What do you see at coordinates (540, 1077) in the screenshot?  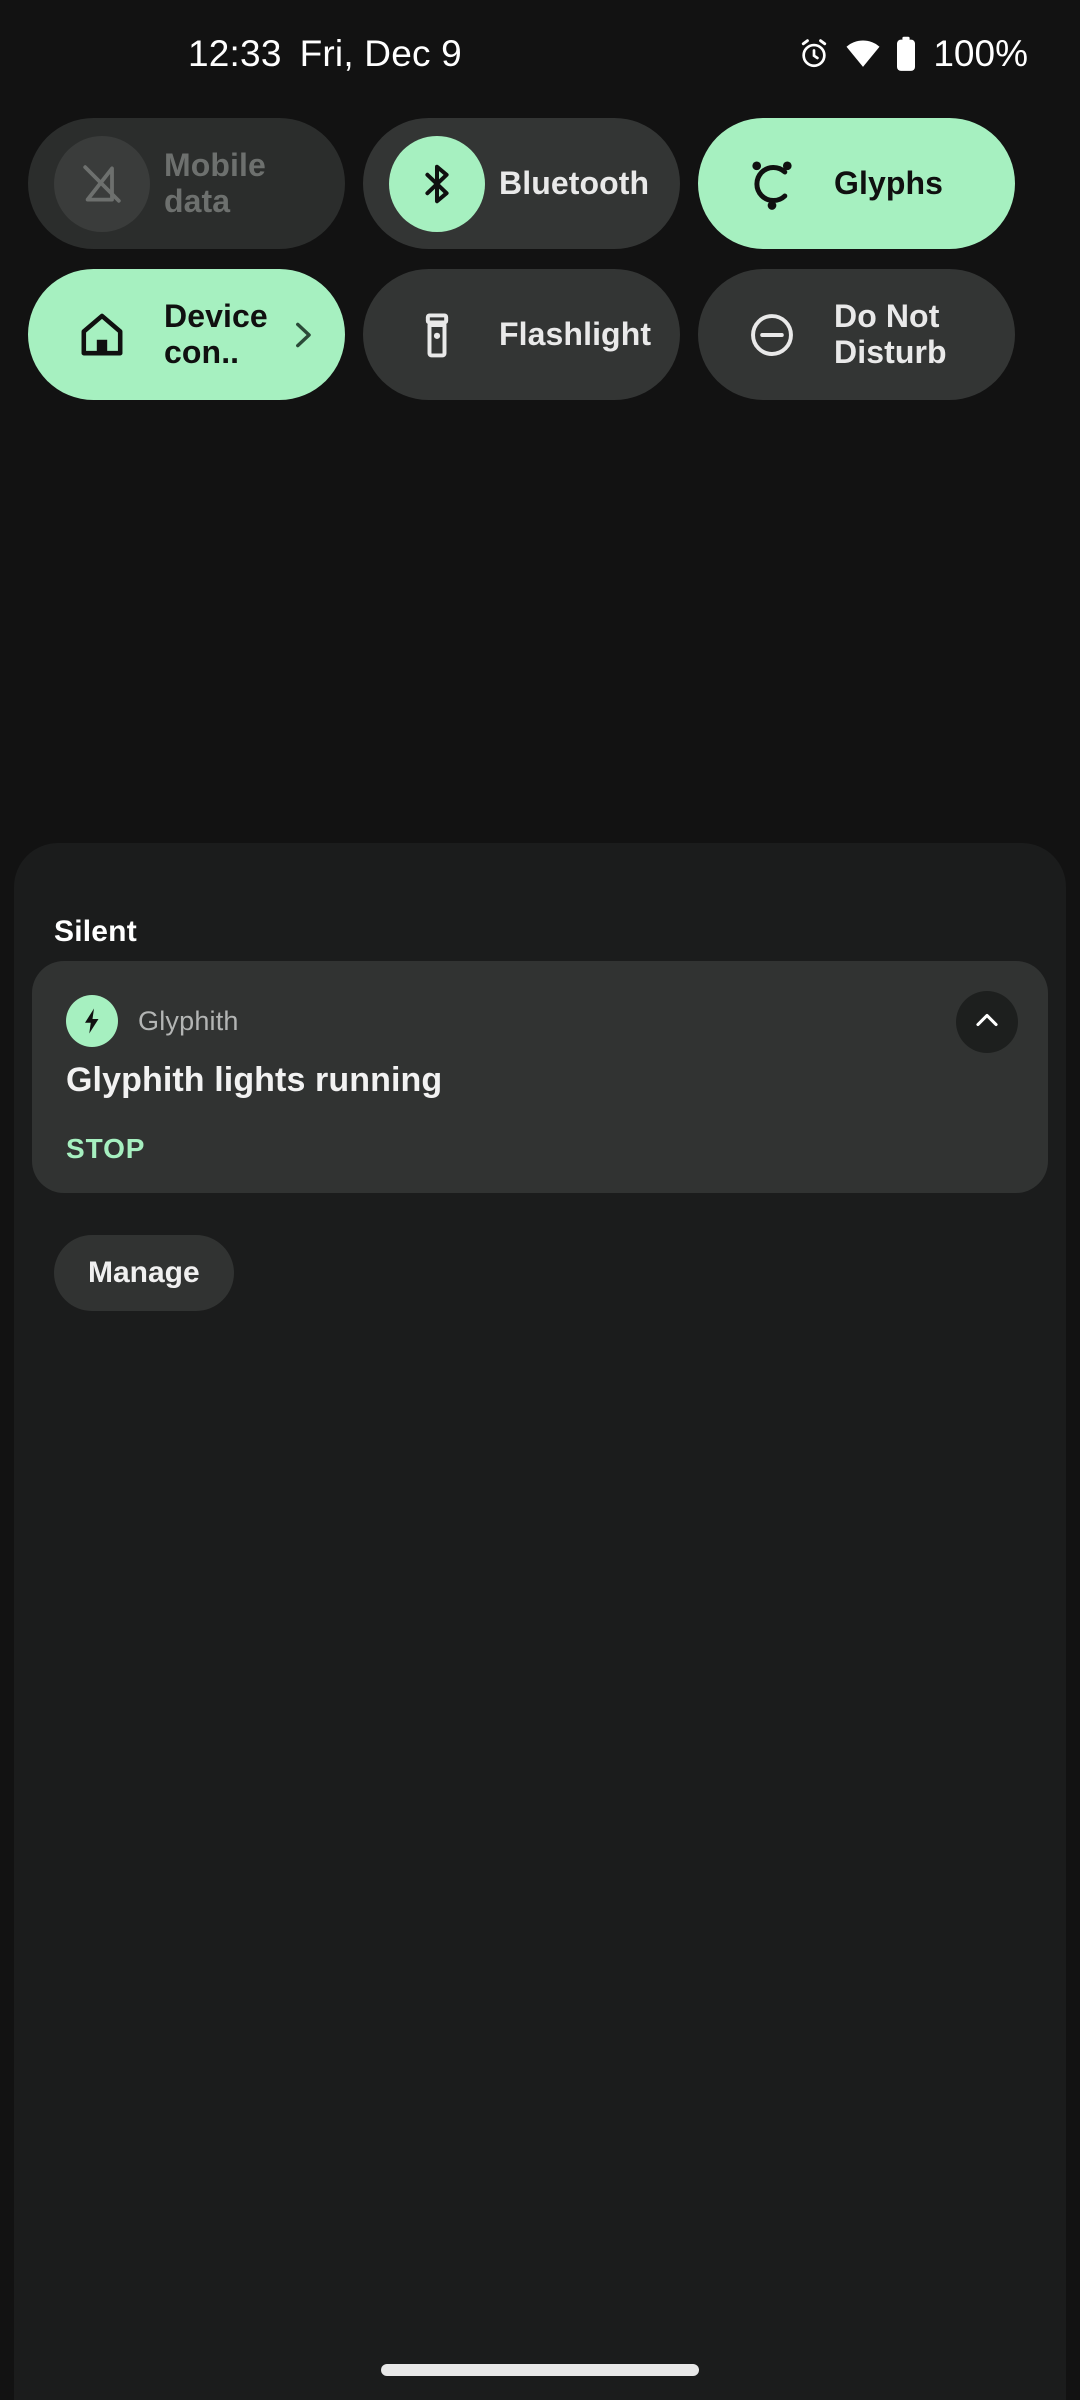 I see `notification-card: Glyphith Glyphith lights running STOP` at bounding box center [540, 1077].